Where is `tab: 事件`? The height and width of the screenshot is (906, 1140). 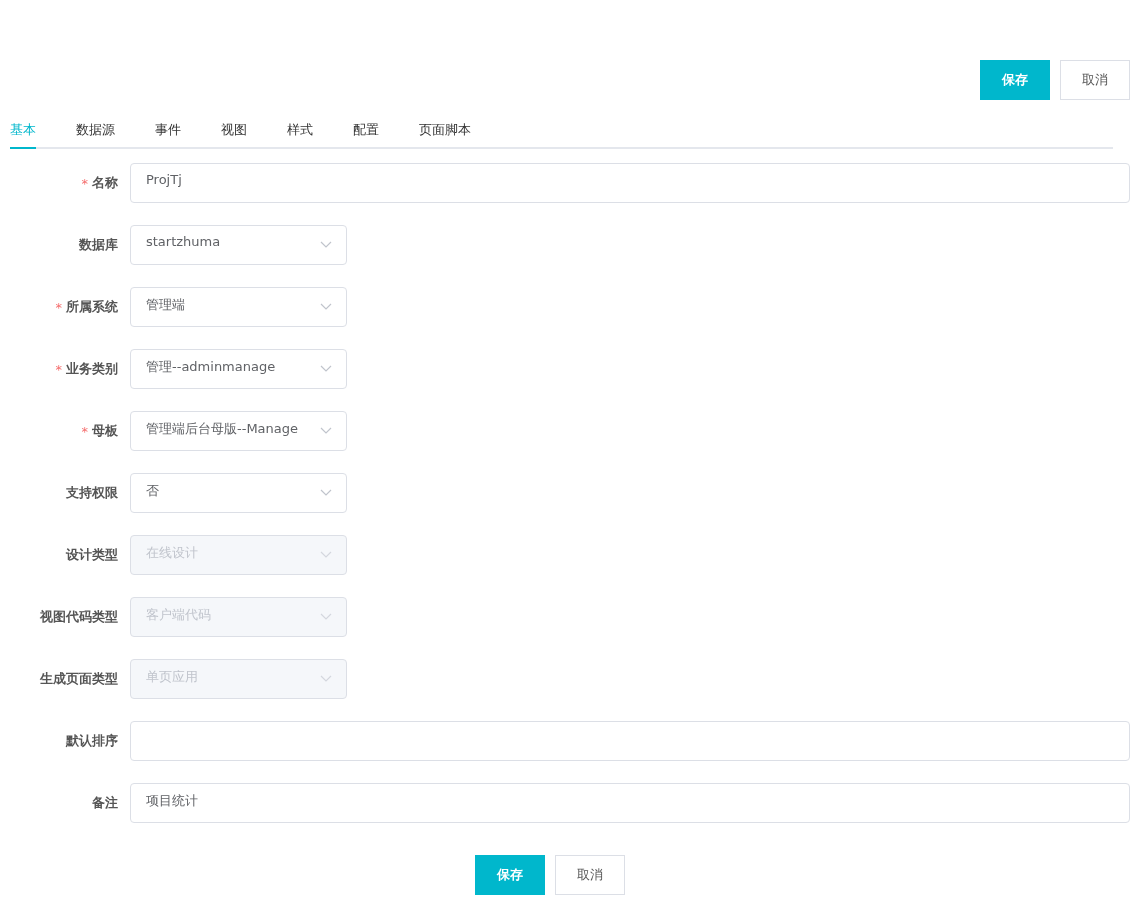 tab: 事件 is located at coordinates (168, 130).